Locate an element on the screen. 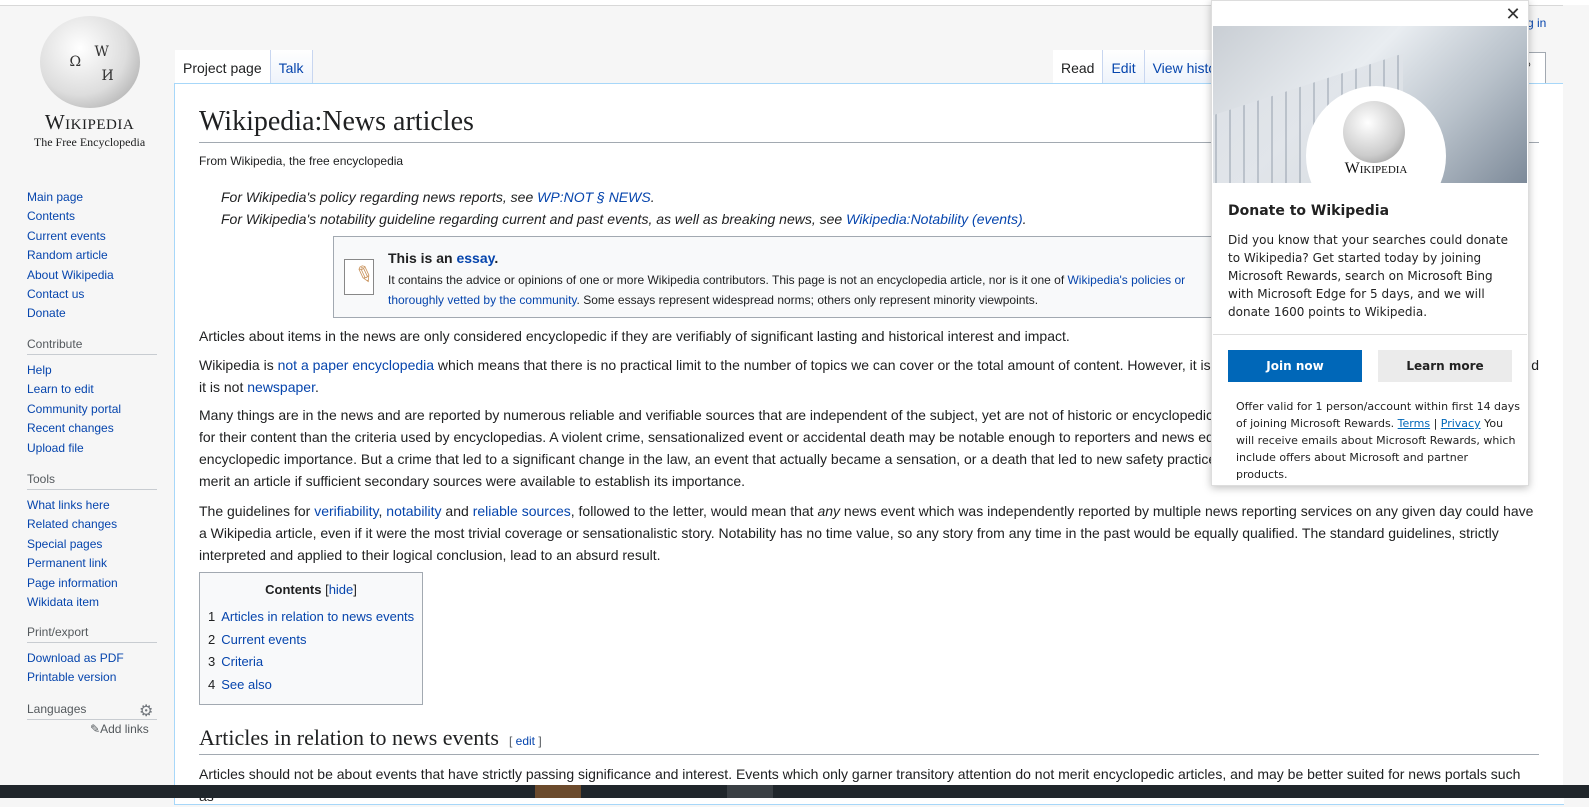 Image resolution: width=1589 pixels, height=807 pixels. tab-talk: Talk is located at coordinates (291, 66).